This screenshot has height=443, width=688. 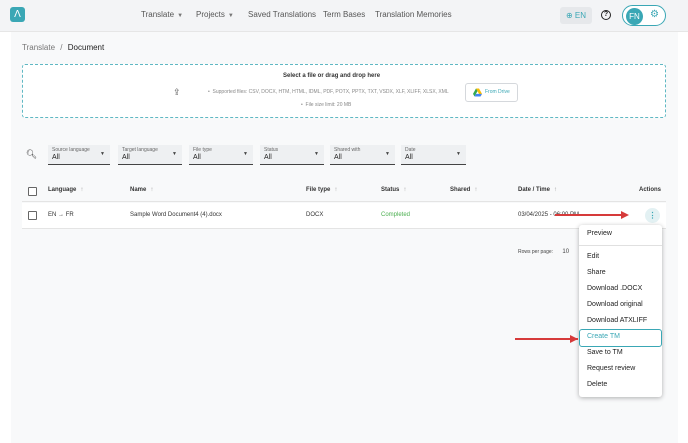 What do you see at coordinates (650, 190) in the screenshot?
I see `column-actions: Actions` at bounding box center [650, 190].